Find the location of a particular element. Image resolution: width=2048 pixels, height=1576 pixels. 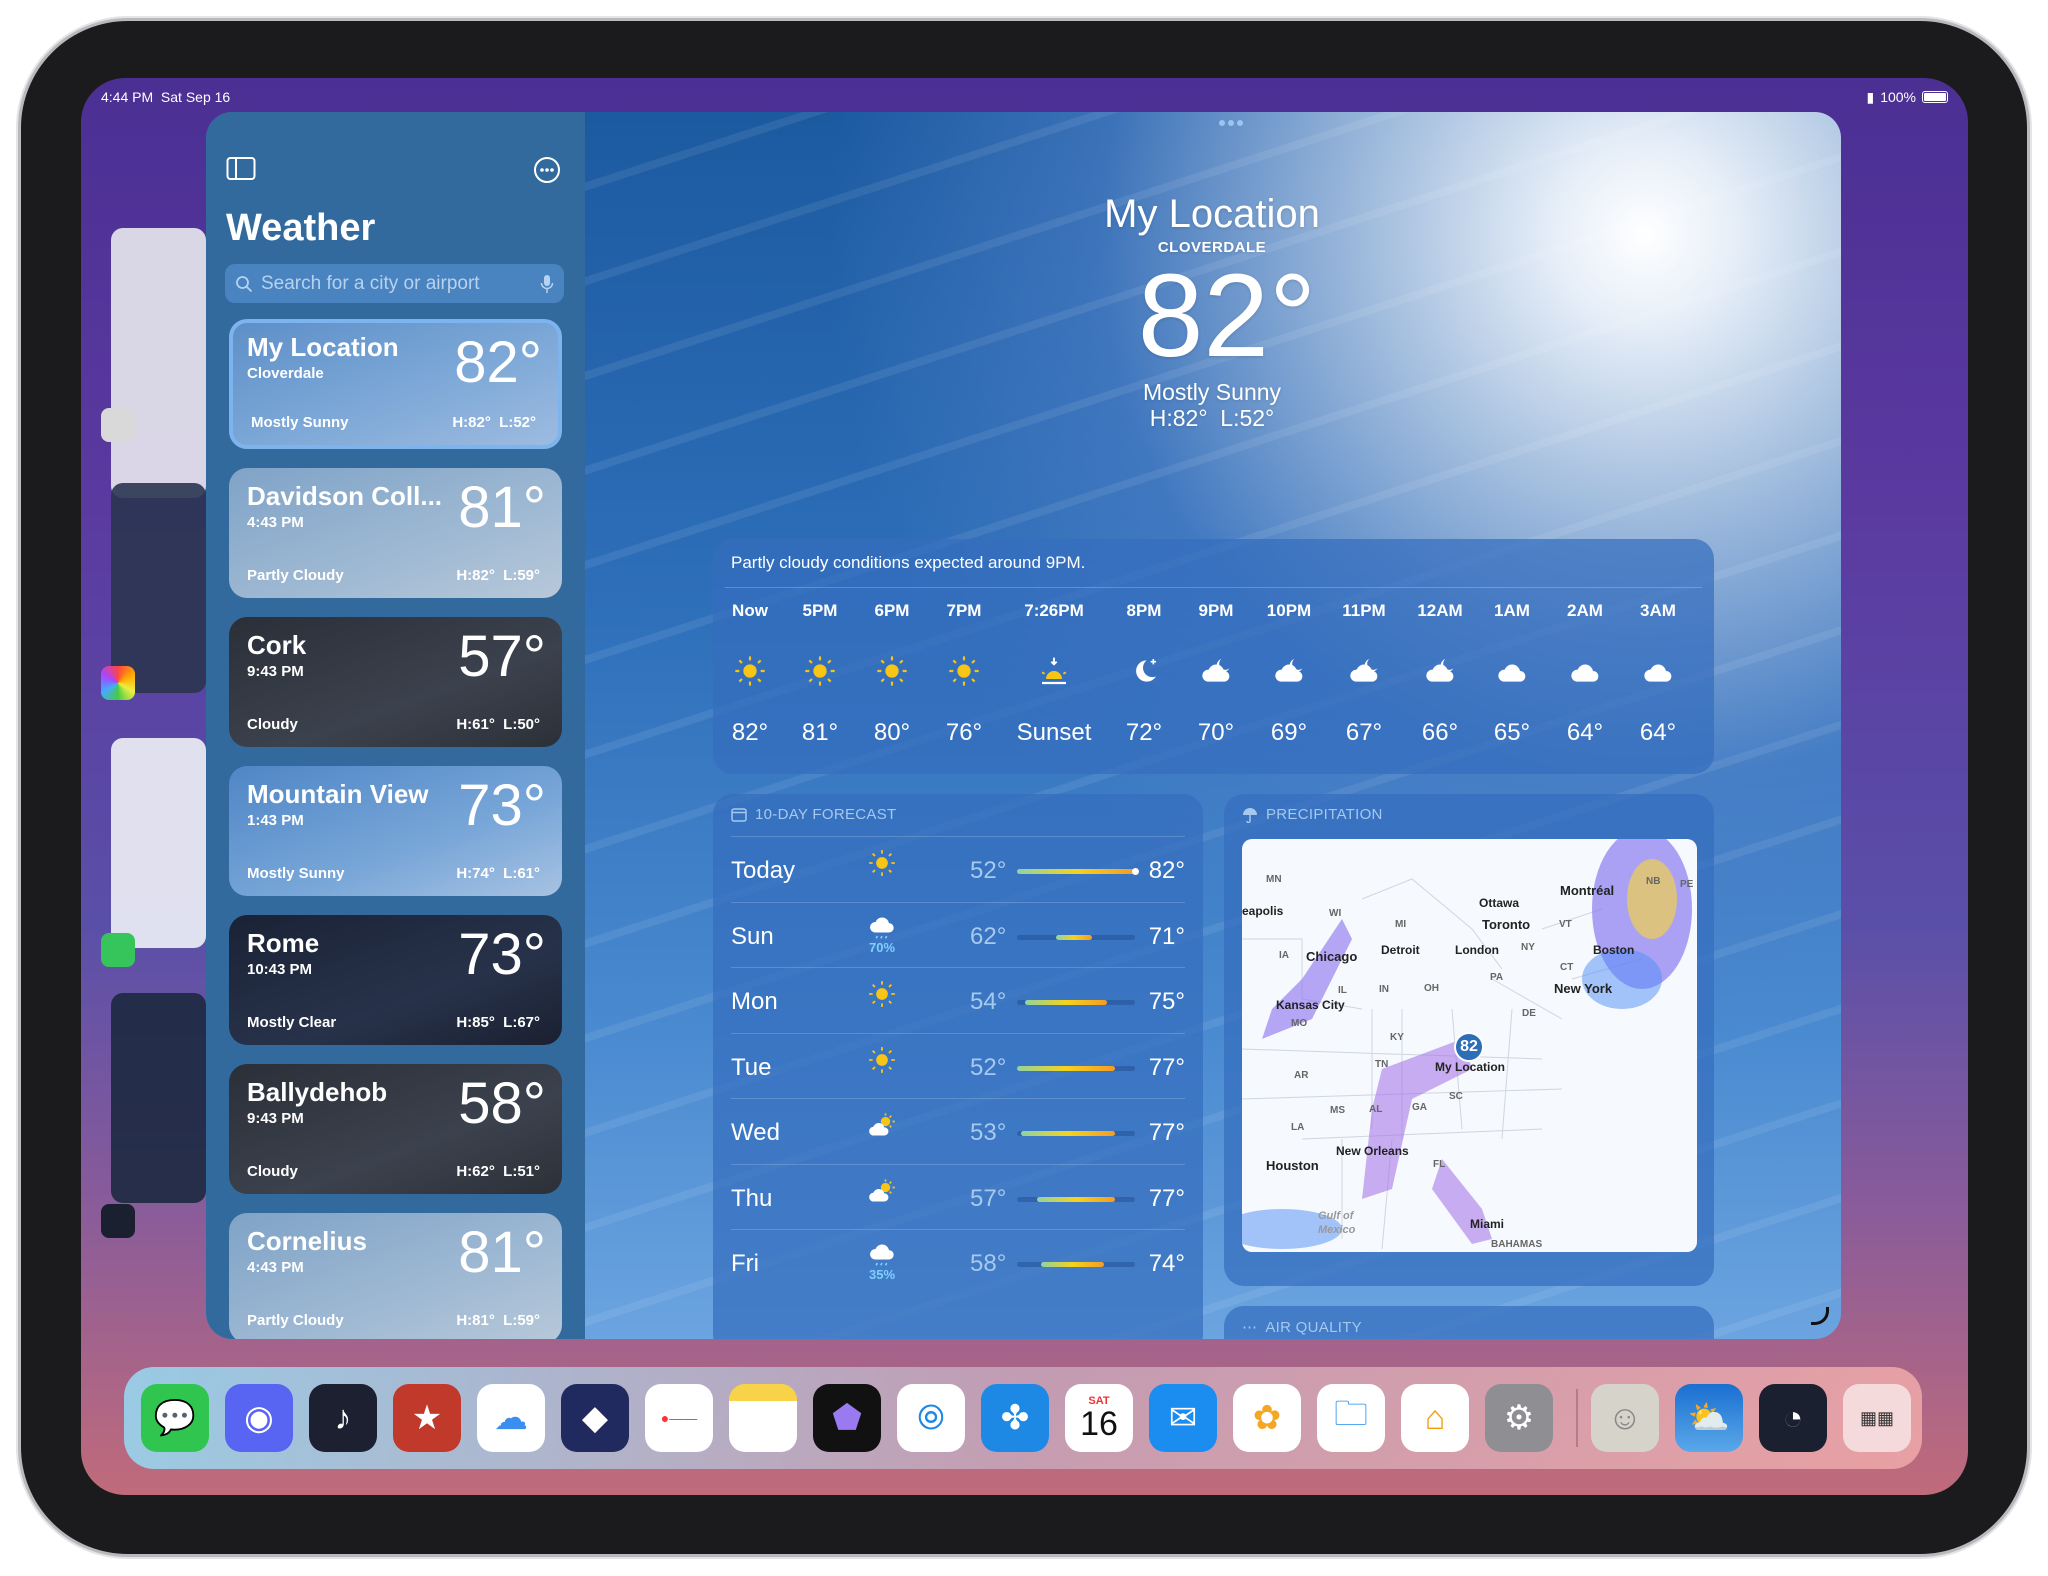

ten-day-header: 10-DAY FORECAST is located at coordinates (826, 814).